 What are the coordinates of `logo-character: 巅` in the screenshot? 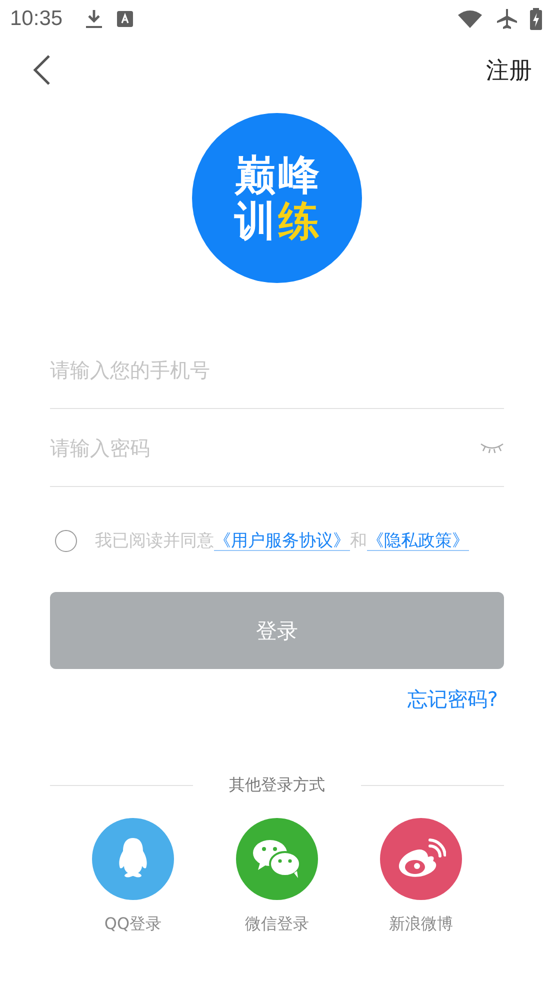 It's located at (255, 175).